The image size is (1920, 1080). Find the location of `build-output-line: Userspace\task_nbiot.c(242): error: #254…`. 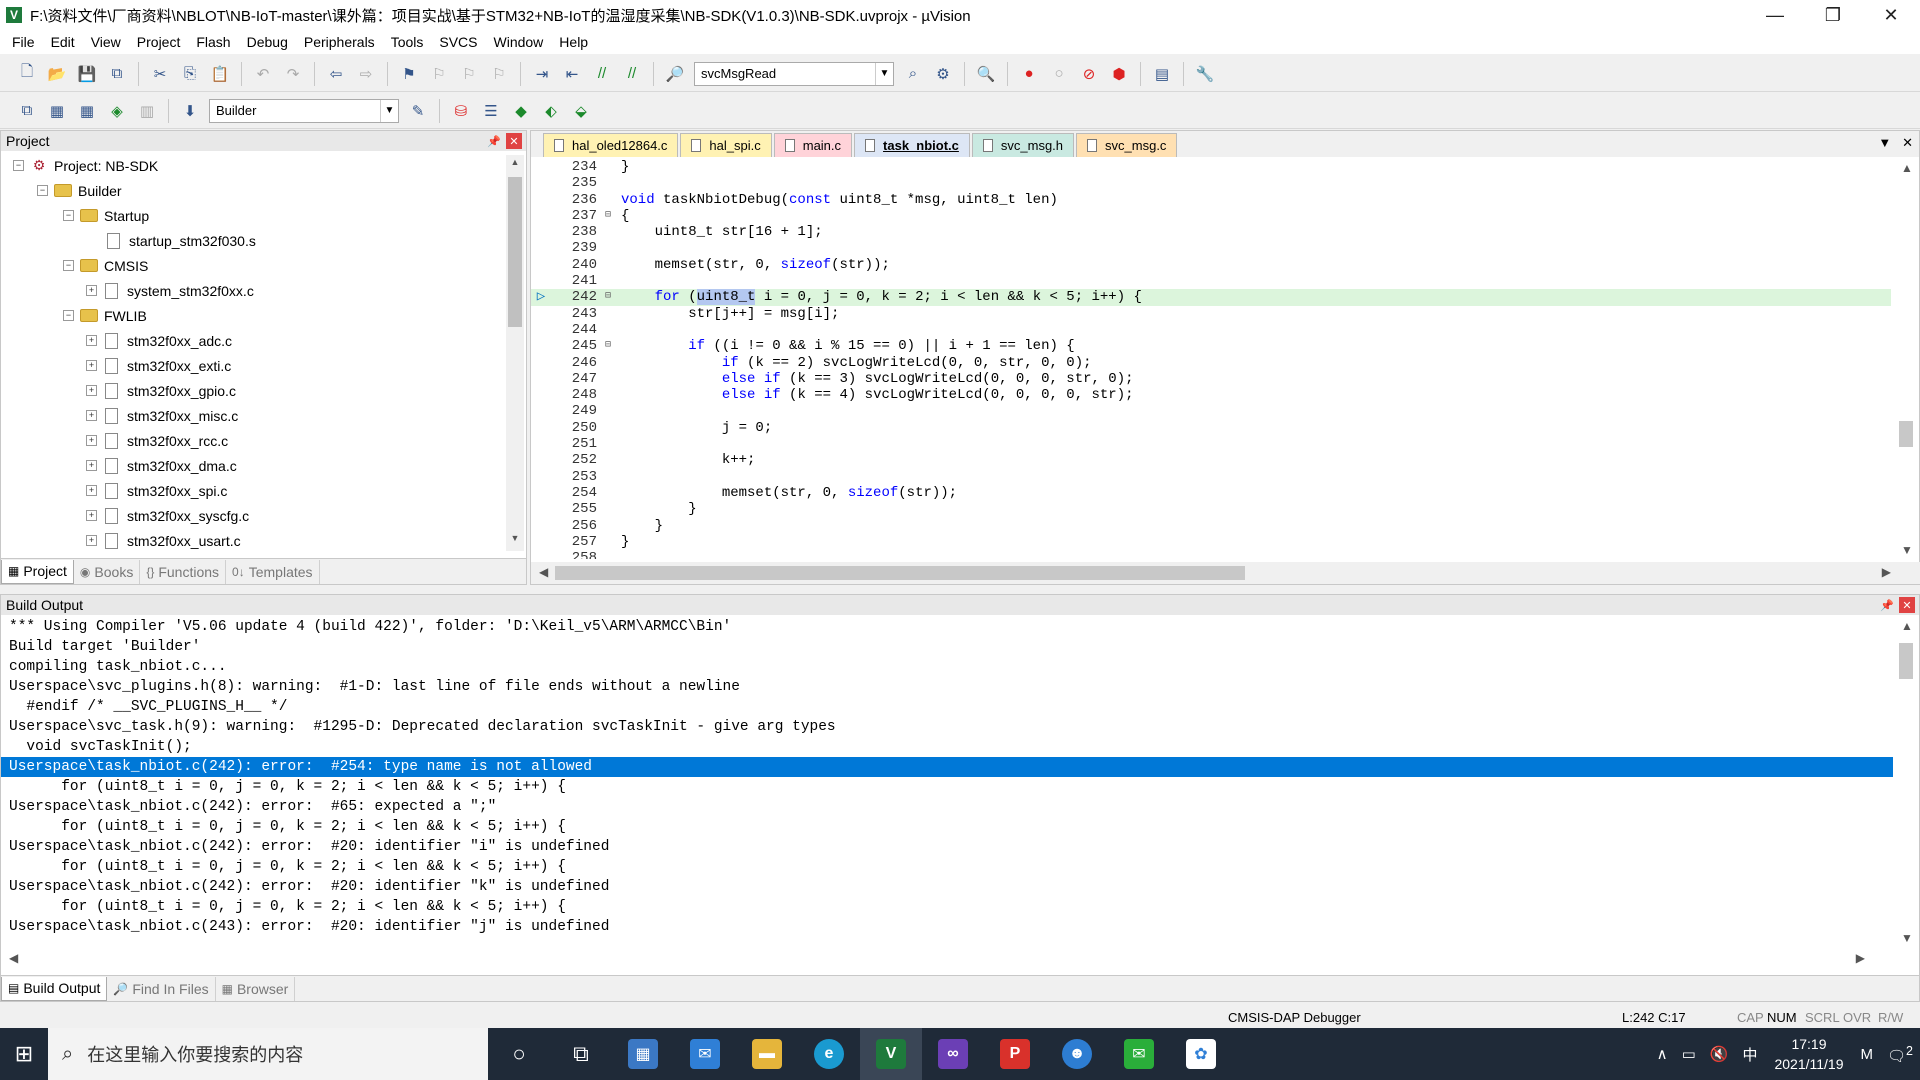

build-output-line: Userspace\task_nbiot.c(242): error: #254… is located at coordinates (948, 767).